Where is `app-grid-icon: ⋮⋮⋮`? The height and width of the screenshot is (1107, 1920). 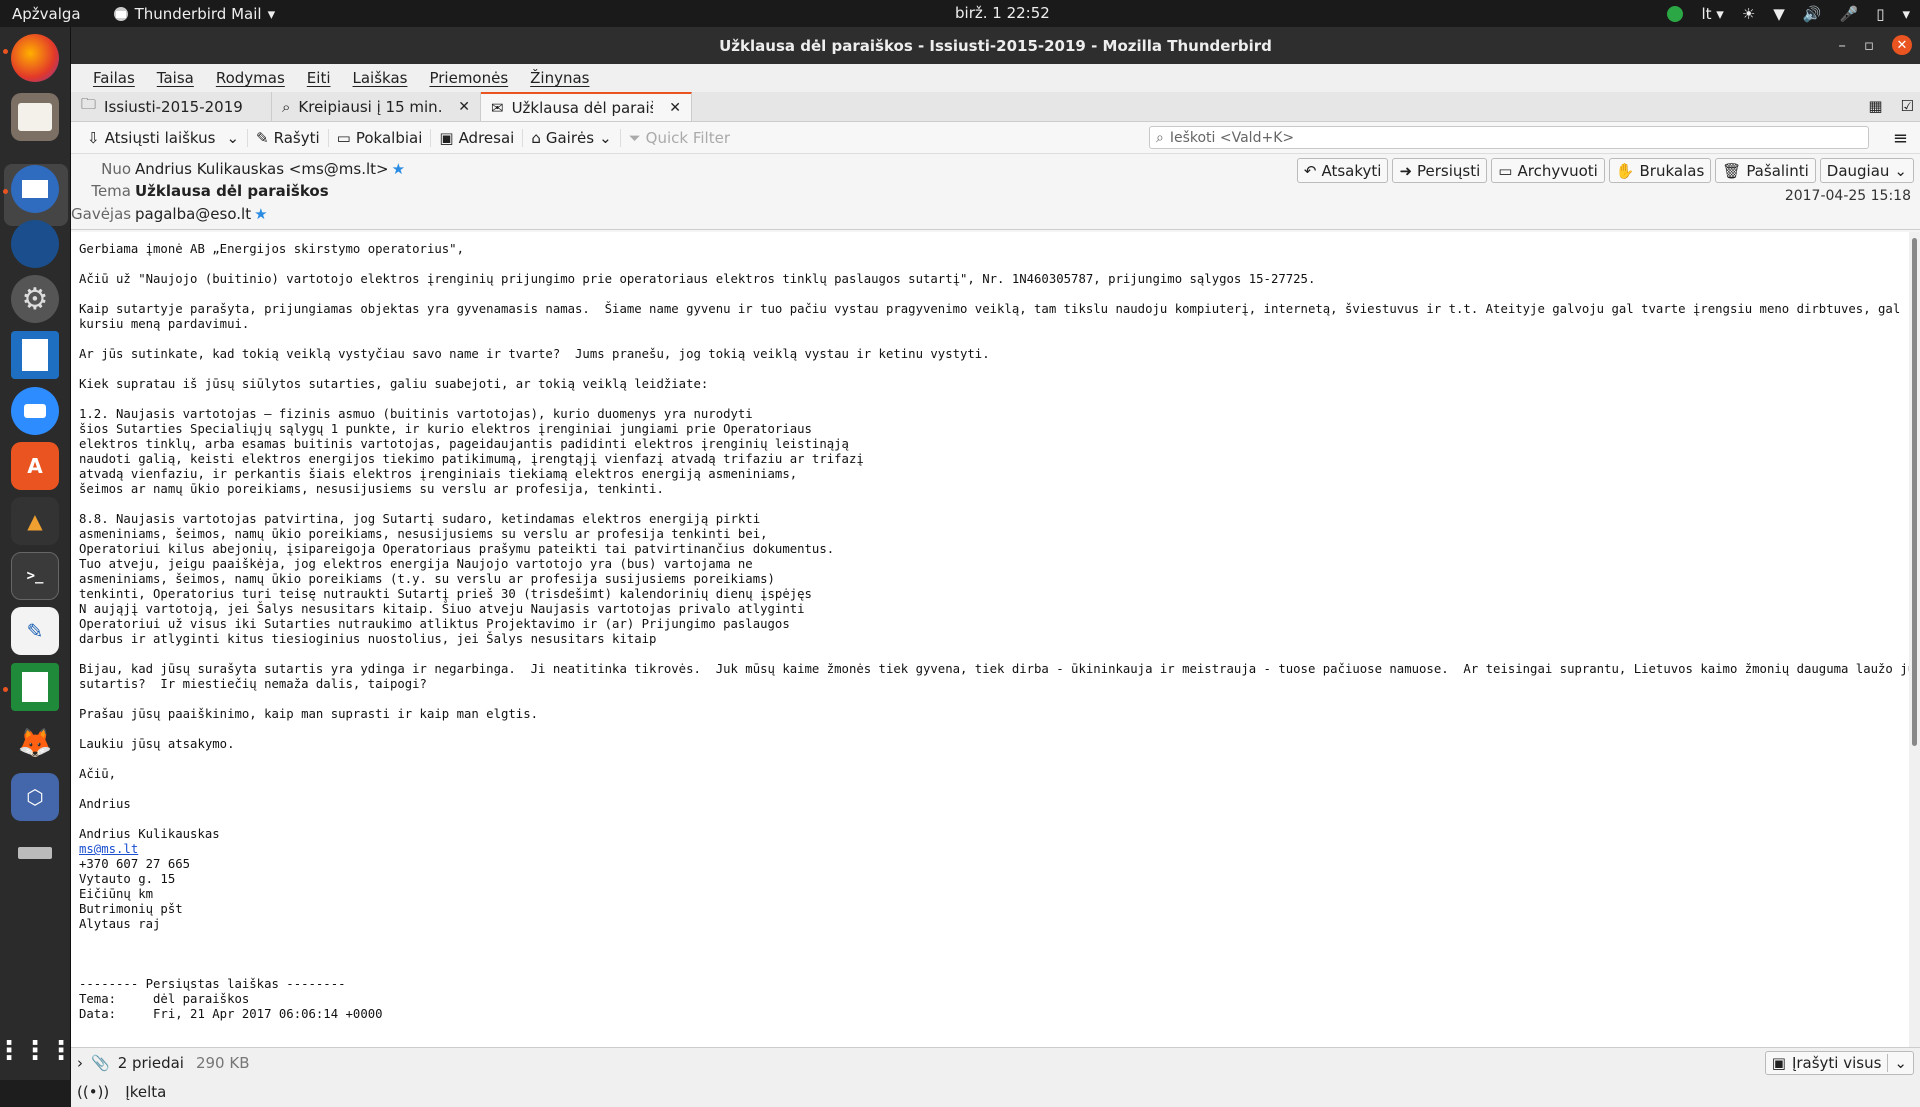
app-grid-icon: ⋮⋮⋮ is located at coordinates (37, 1051).